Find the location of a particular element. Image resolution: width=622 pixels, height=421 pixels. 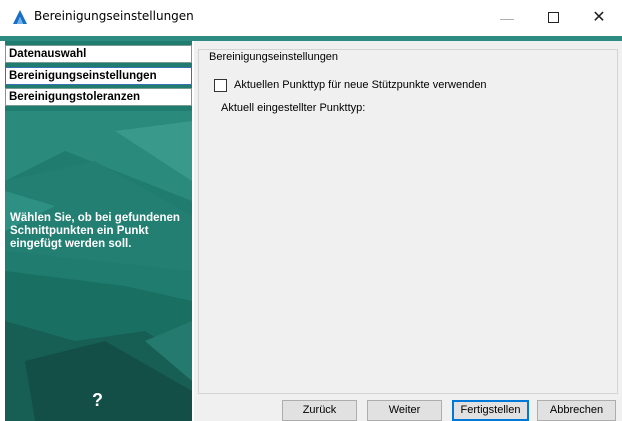

sidebar-item-datenauswahl: Datenauswahl is located at coordinates (98, 54).